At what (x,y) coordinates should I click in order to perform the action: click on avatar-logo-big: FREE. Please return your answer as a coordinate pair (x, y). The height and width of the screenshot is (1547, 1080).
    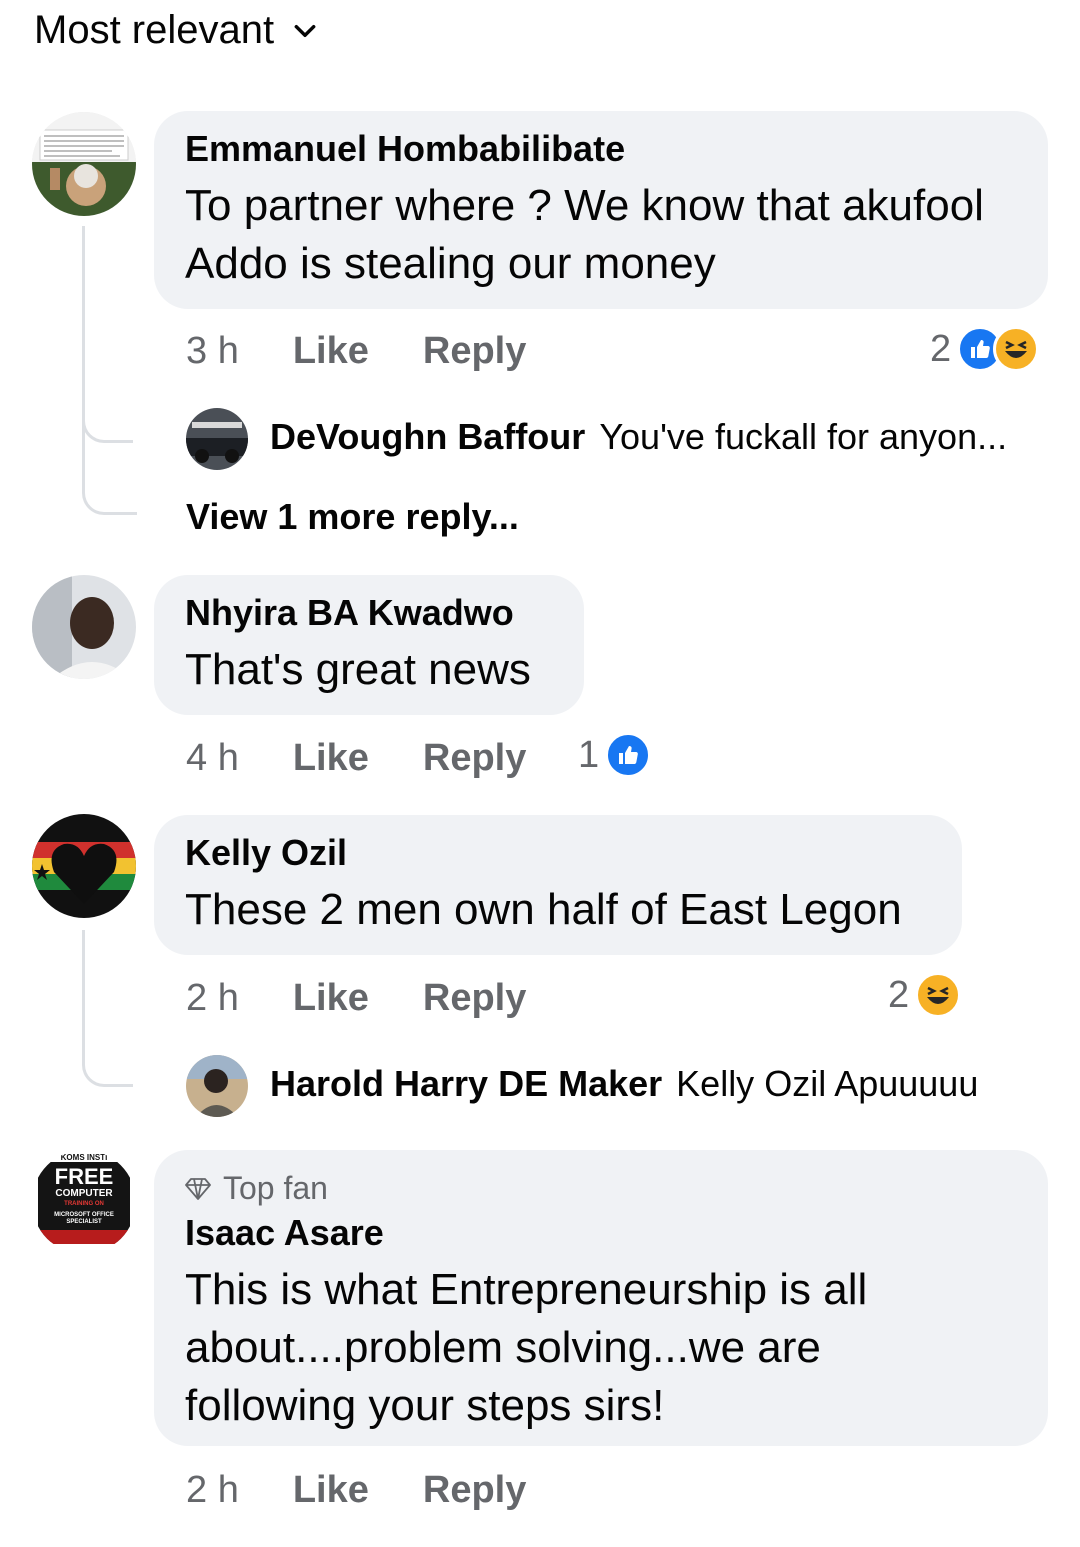
    Looking at the image, I should click on (84, 1176).